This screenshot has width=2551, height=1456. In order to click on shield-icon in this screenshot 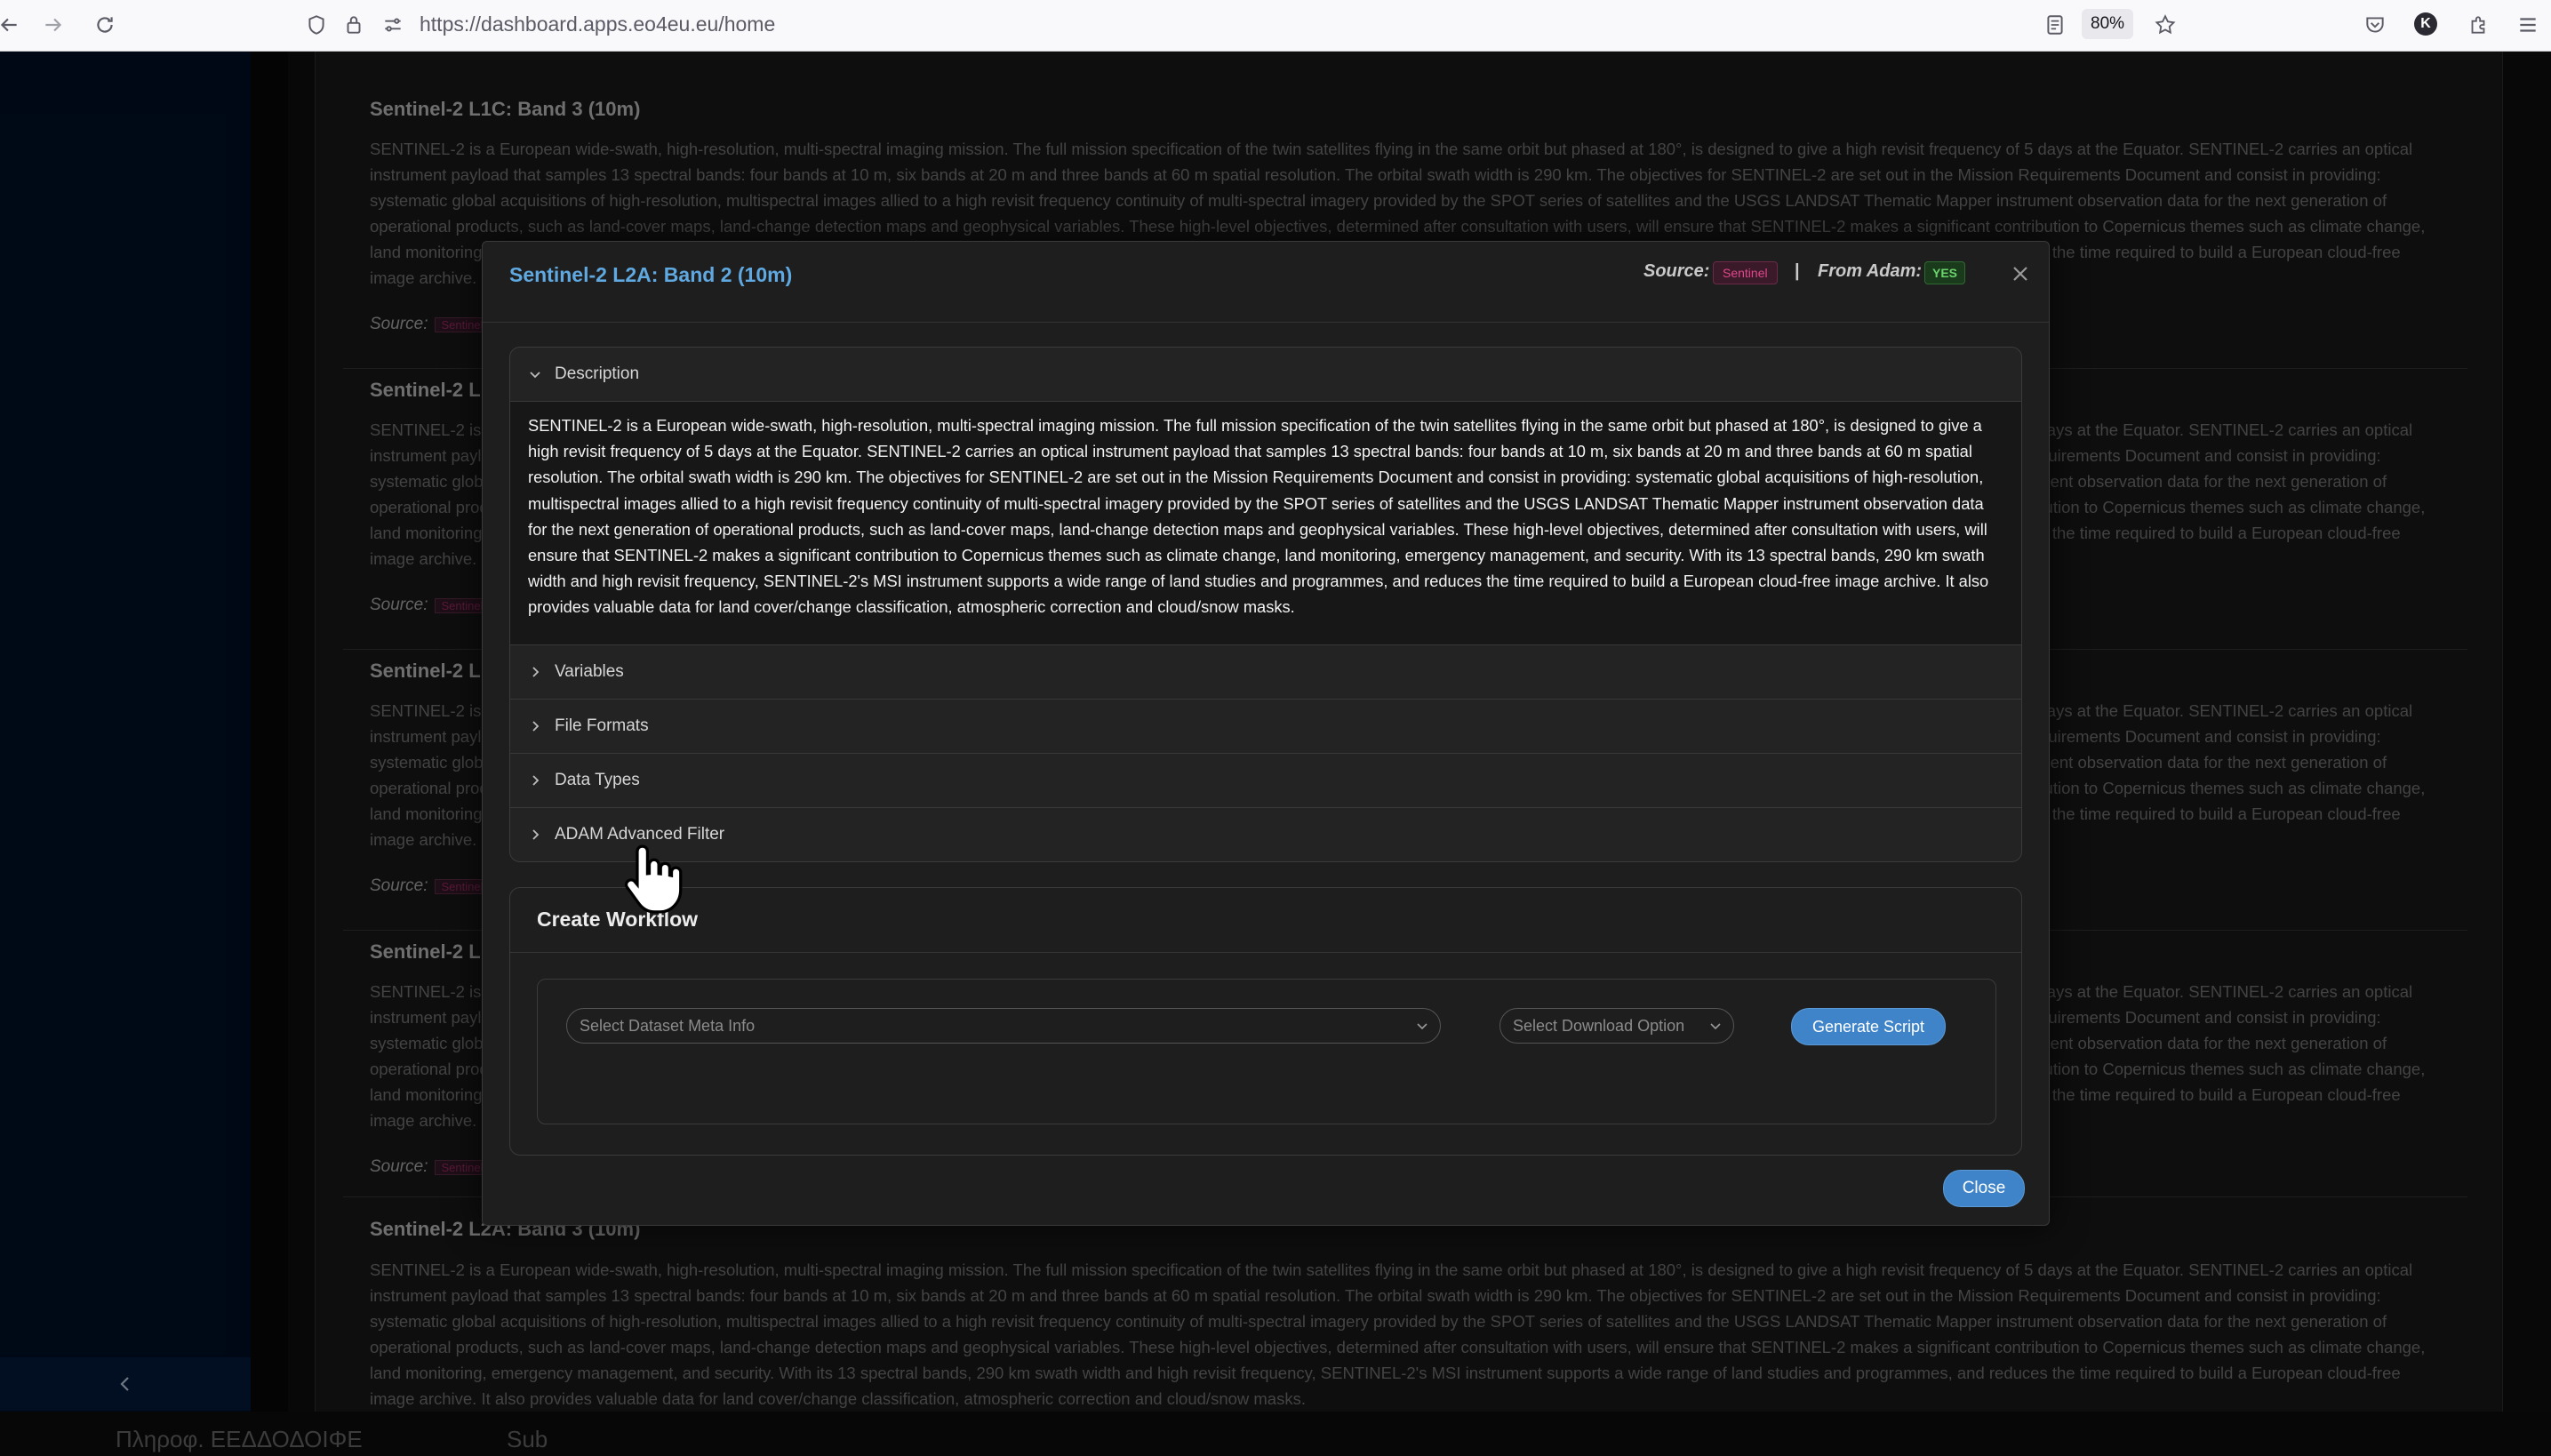, I will do `click(316, 25)`.